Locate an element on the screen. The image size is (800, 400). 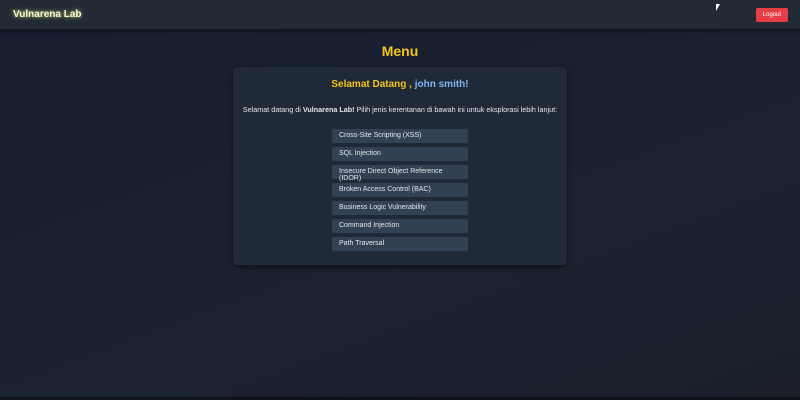
menu-item-xss: Cross-Site Scripting (XSS) is located at coordinates (400, 136).